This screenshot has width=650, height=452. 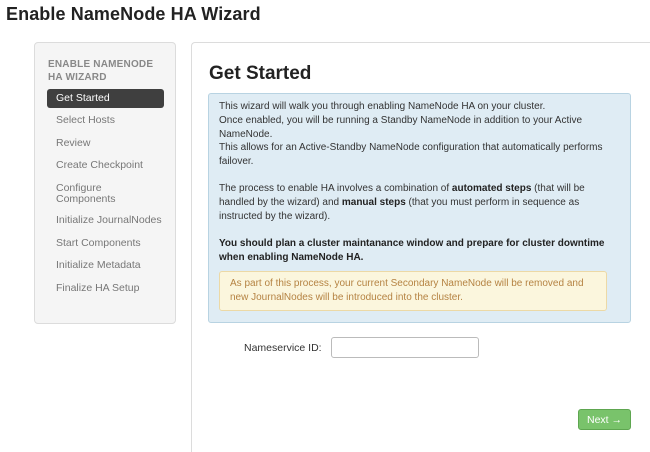 What do you see at coordinates (105, 265) in the screenshot?
I see `sidebar-item-initialize-metadata: Initialize Metadata` at bounding box center [105, 265].